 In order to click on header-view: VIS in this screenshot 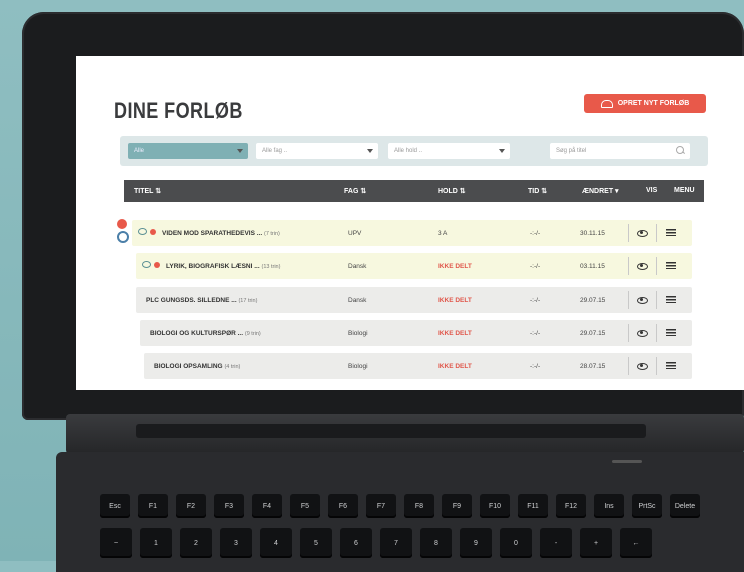, I will do `click(652, 190)`.